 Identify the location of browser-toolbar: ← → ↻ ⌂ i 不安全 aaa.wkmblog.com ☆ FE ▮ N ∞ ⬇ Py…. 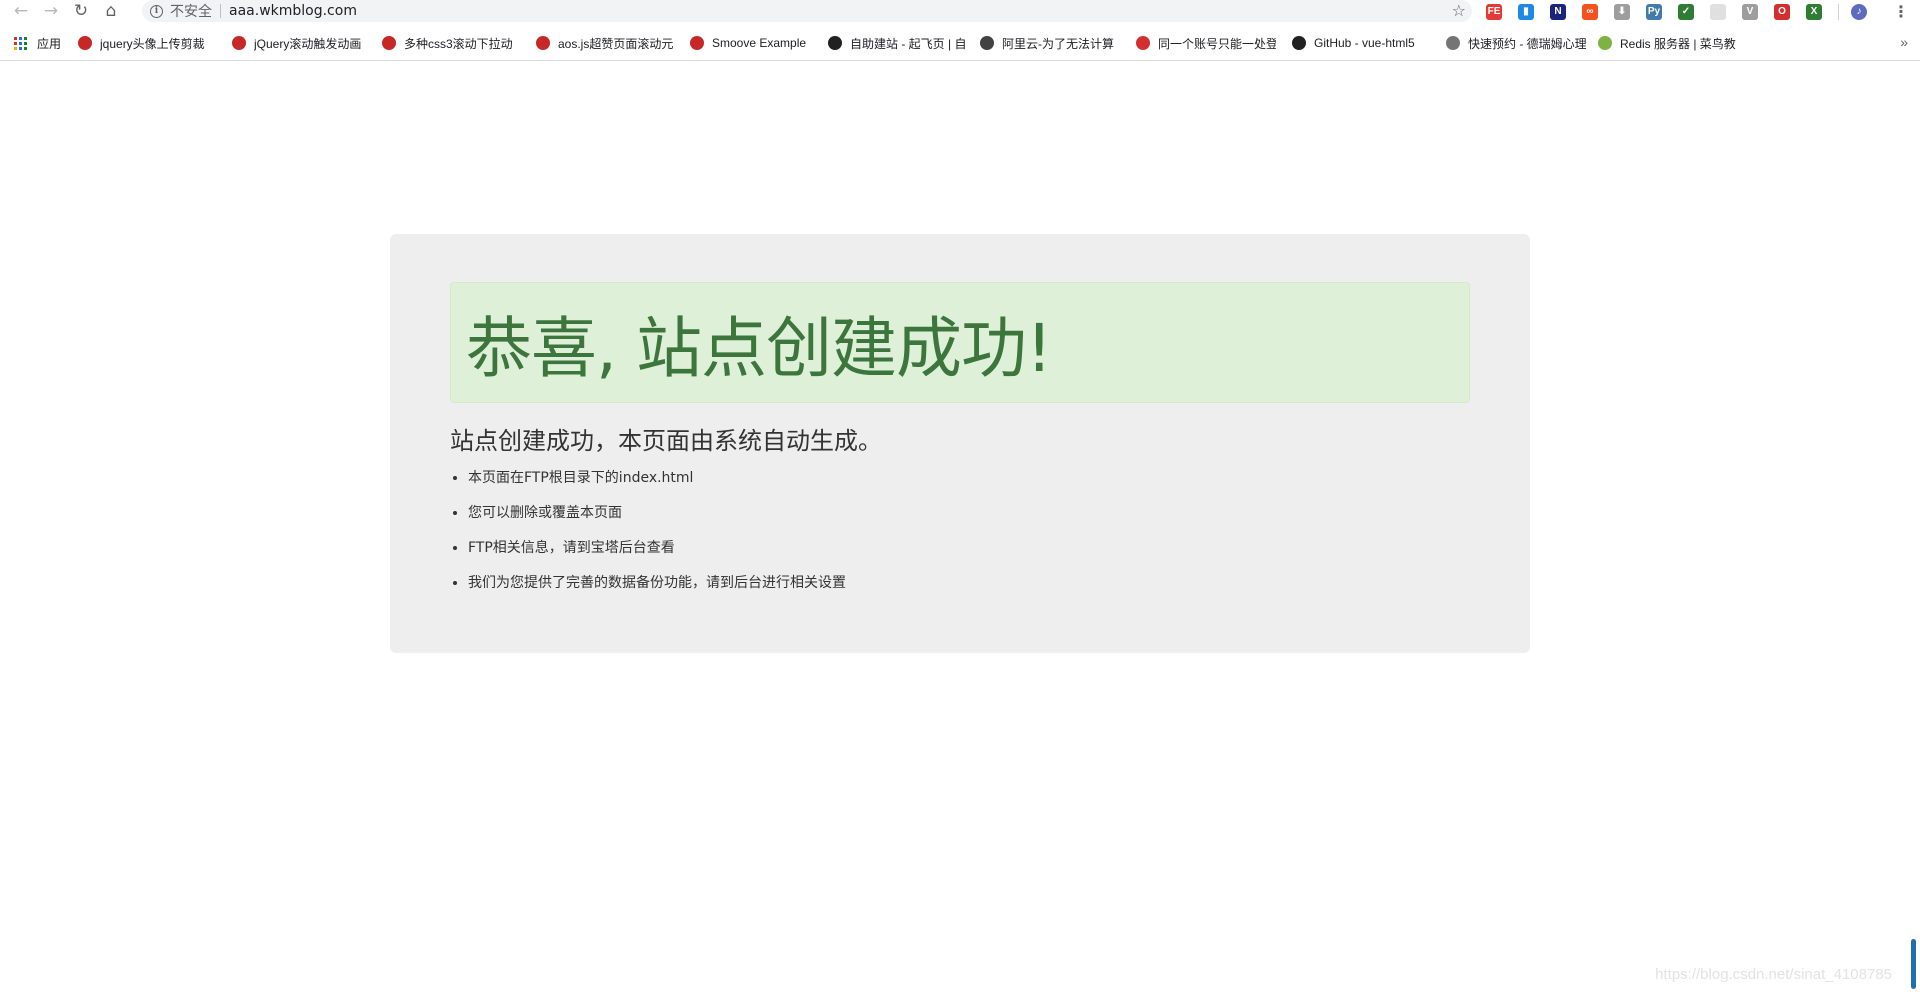
(960, 11).